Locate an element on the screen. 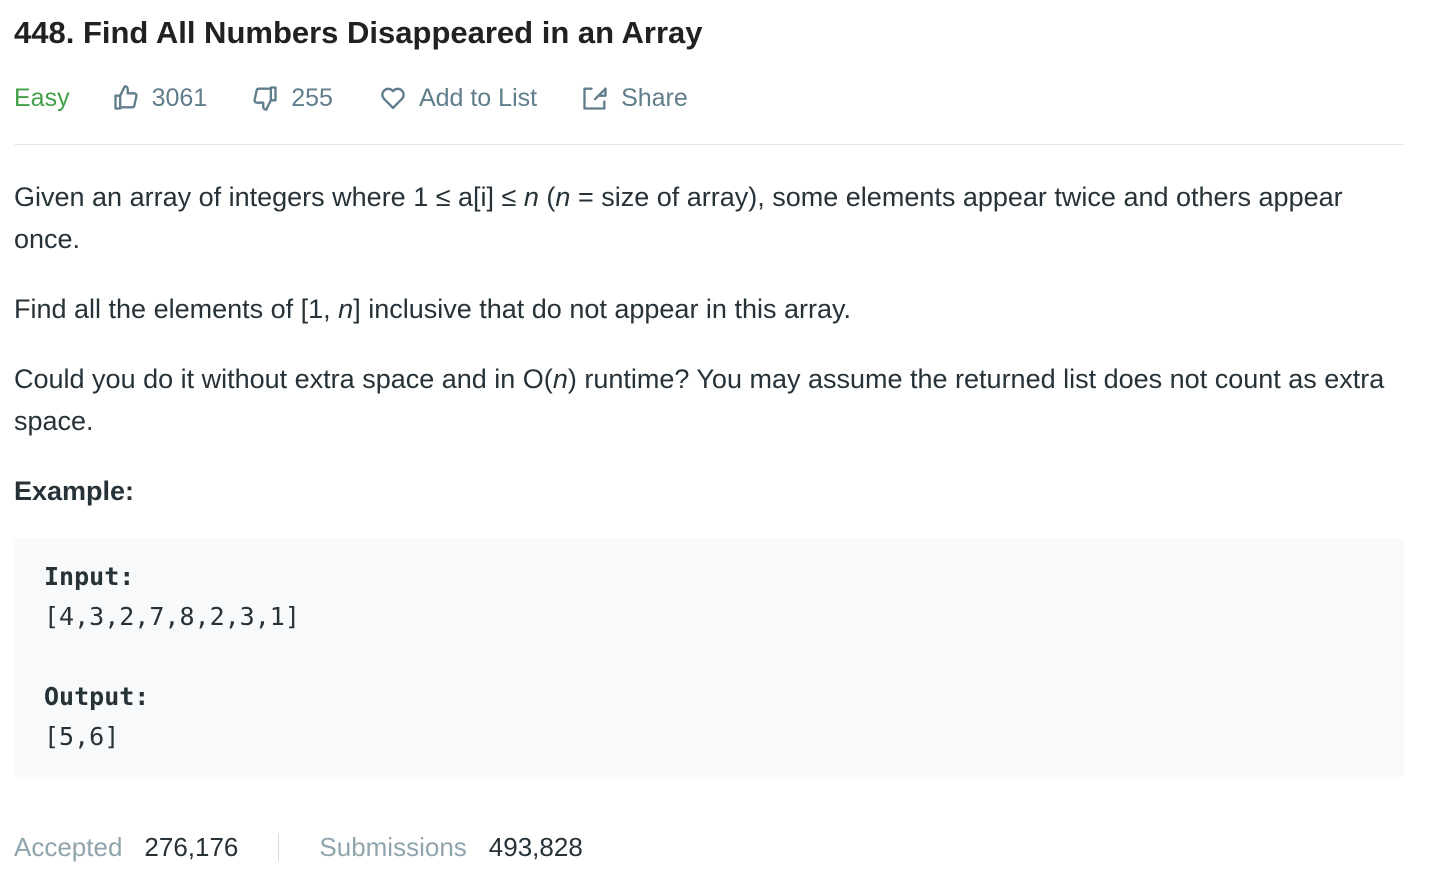 This screenshot has height=880, width=1442. stats-divider is located at coordinates (279, 847).